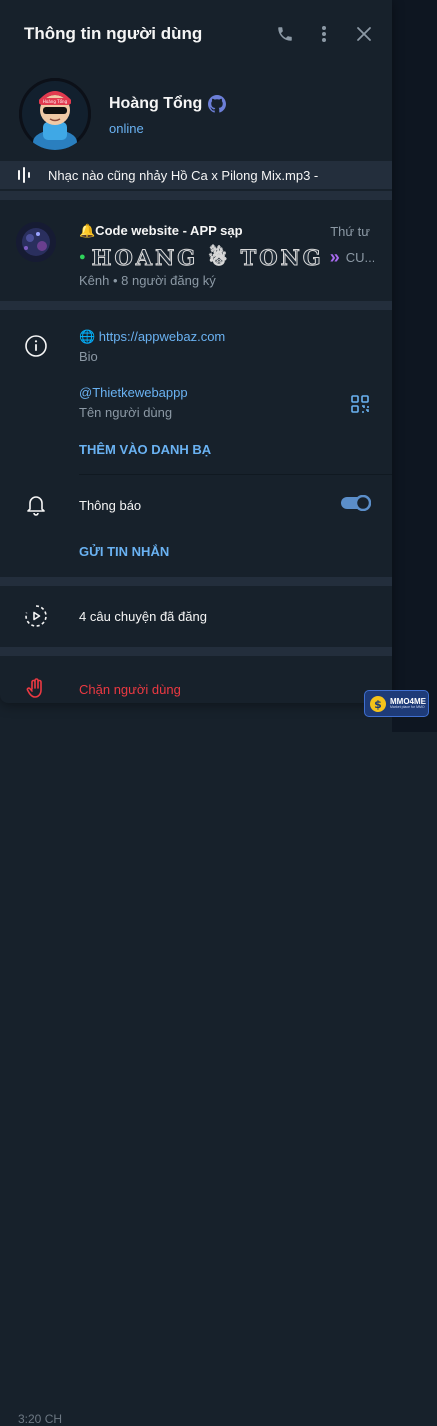  What do you see at coordinates (124, 551) in the screenshot?
I see `send-message-button: GỬI TIN NHẮN` at bounding box center [124, 551].